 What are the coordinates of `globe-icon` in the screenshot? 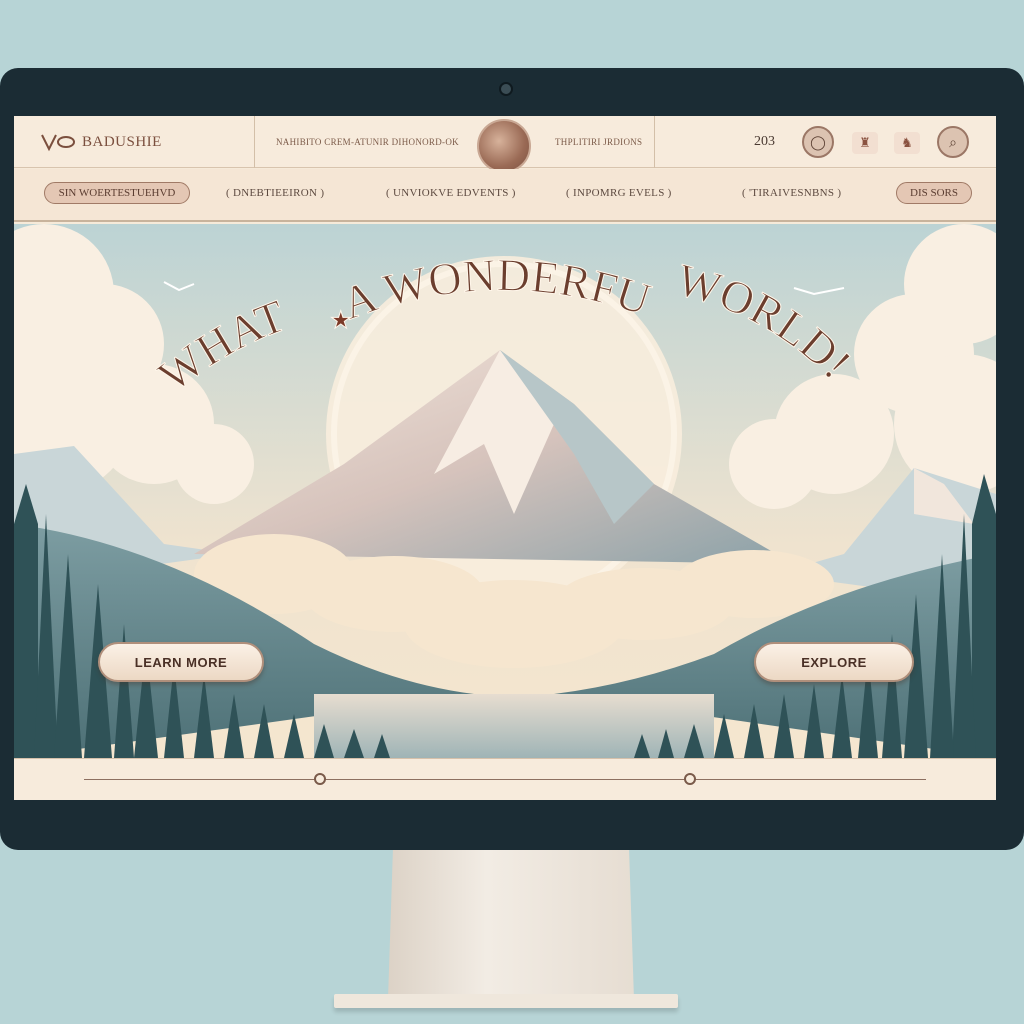 It's located at (504, 146).